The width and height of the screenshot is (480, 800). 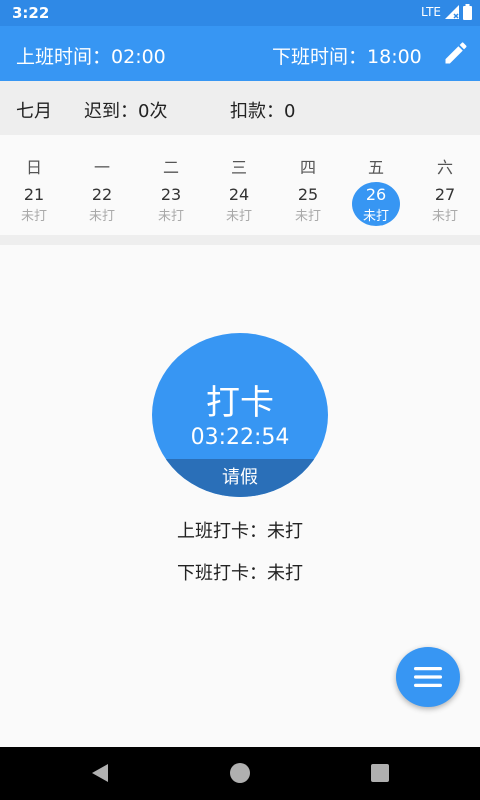 I want to click on home-icon, so click(x=240, y=773).